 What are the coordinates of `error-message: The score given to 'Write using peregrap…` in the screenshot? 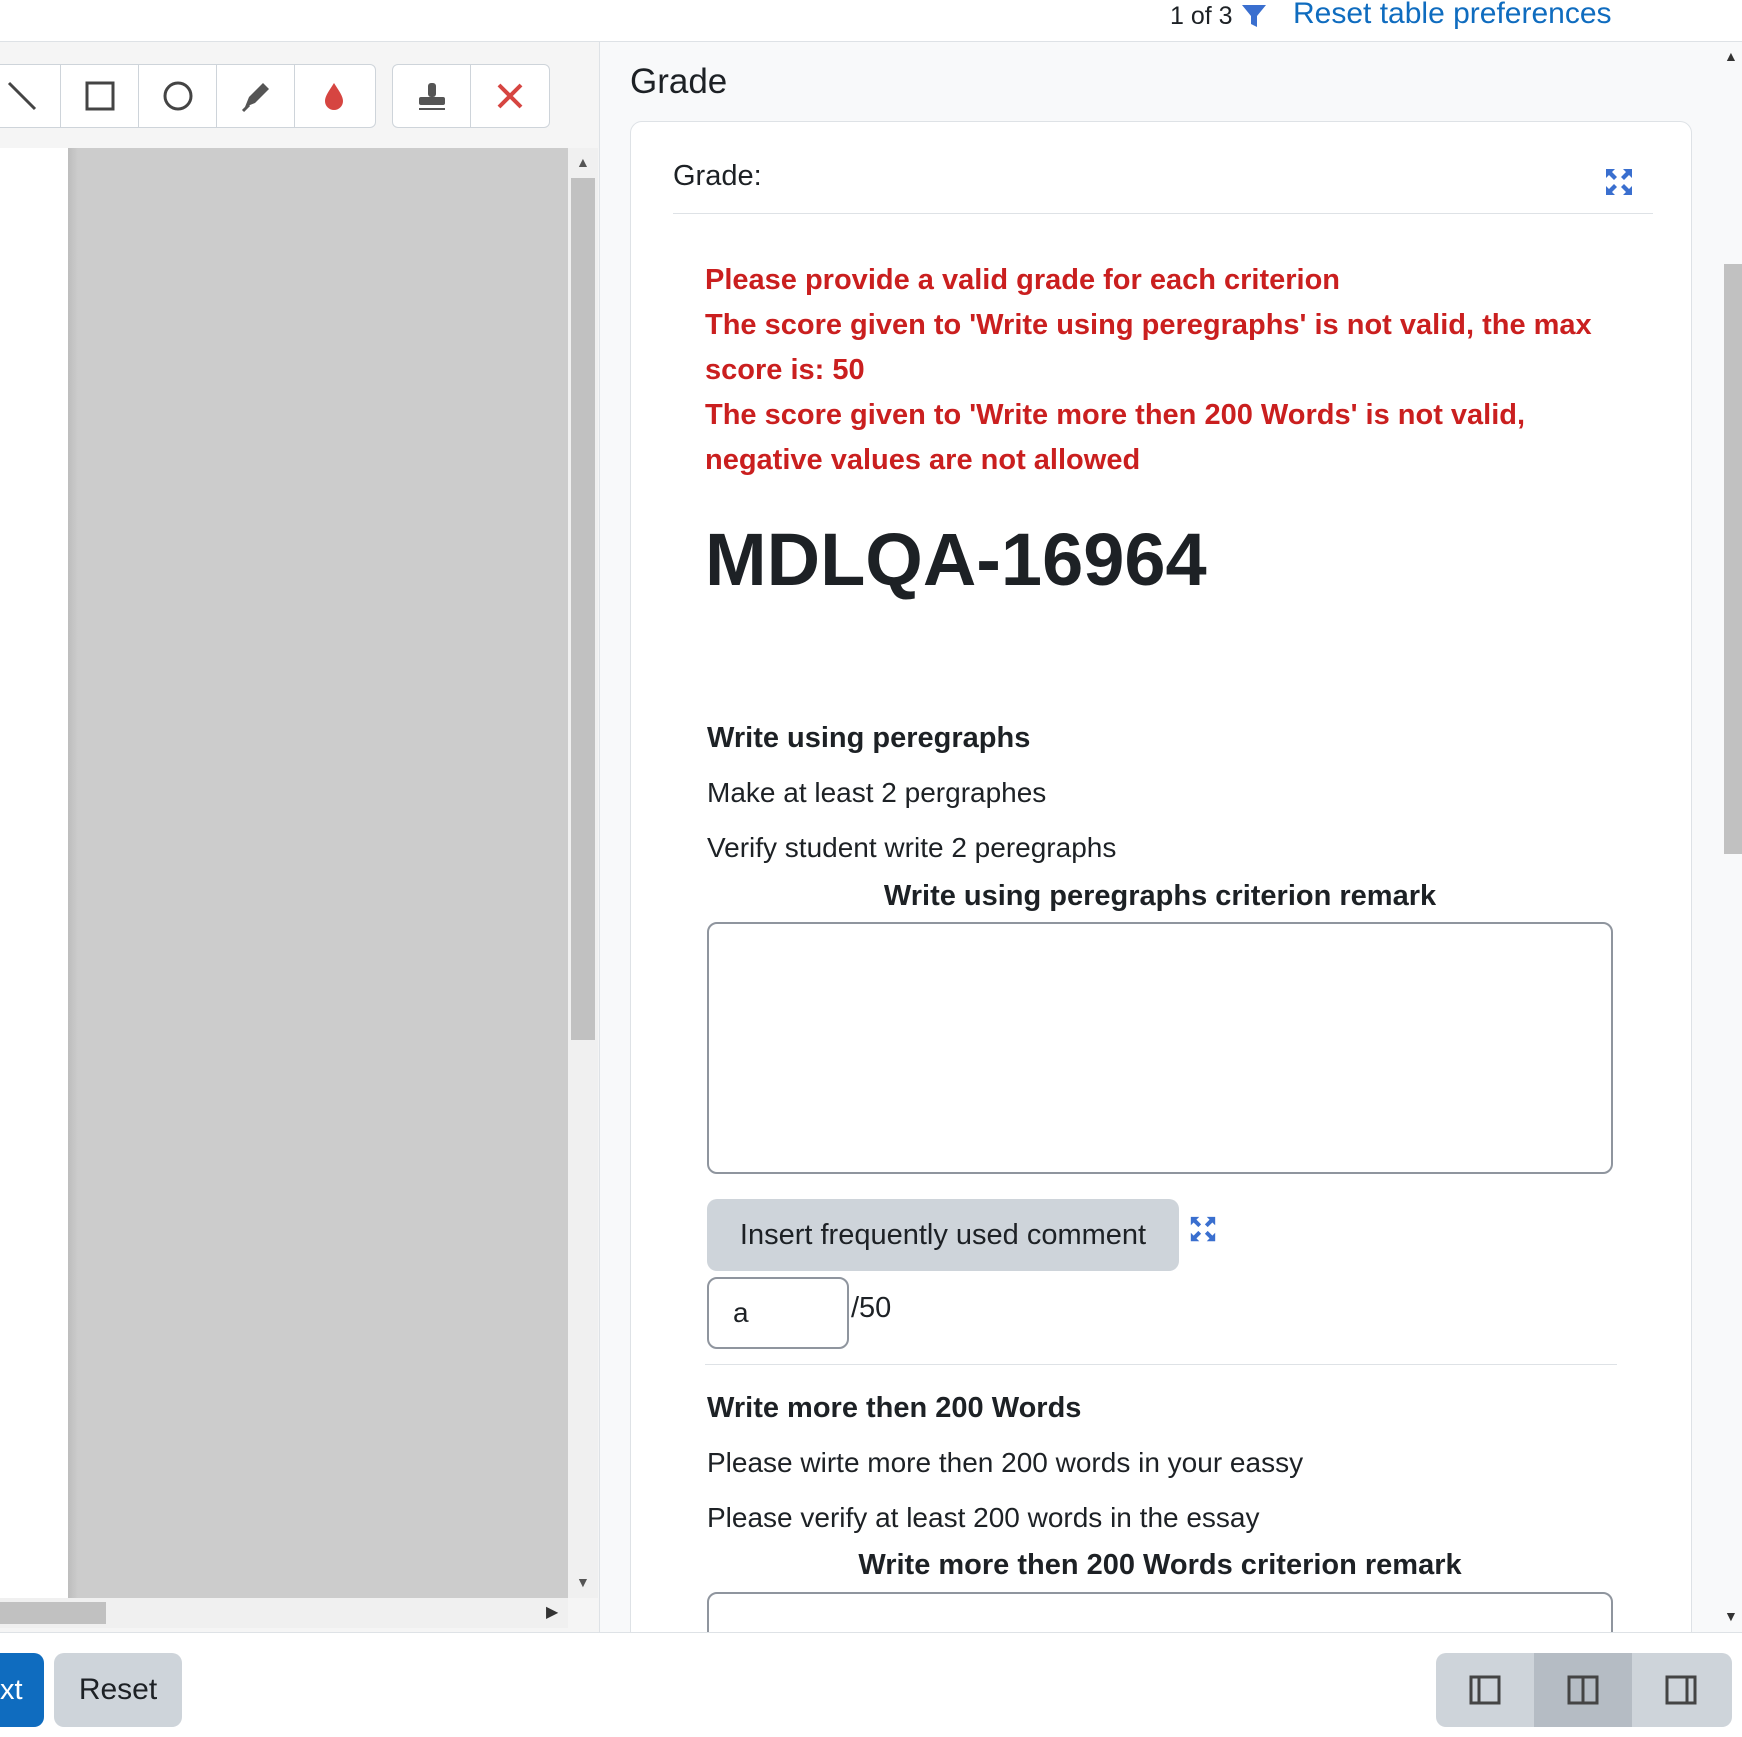 It's located at (1148, 347).